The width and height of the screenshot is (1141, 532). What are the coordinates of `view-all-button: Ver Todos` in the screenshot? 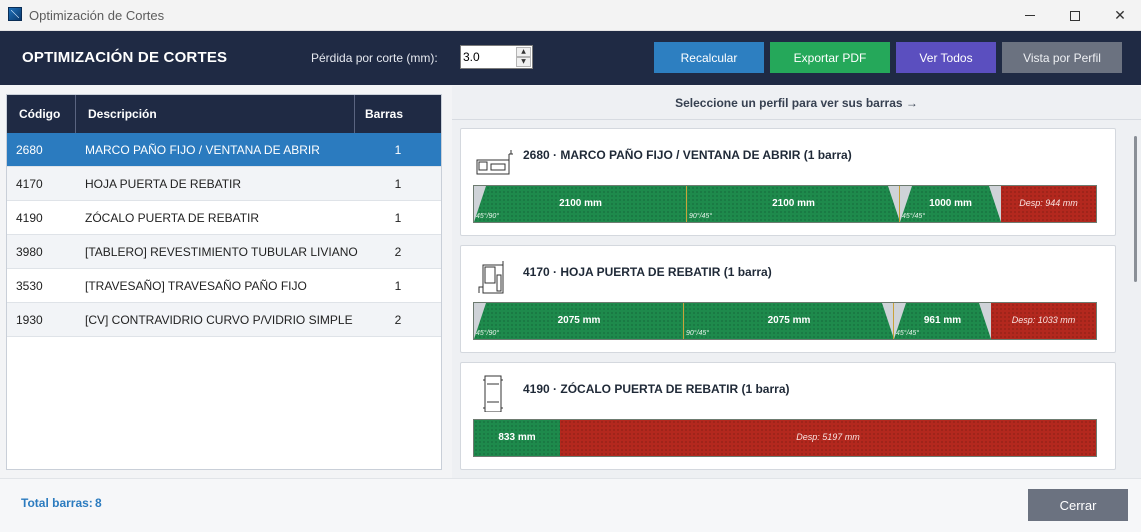 It's located at (946, 57).